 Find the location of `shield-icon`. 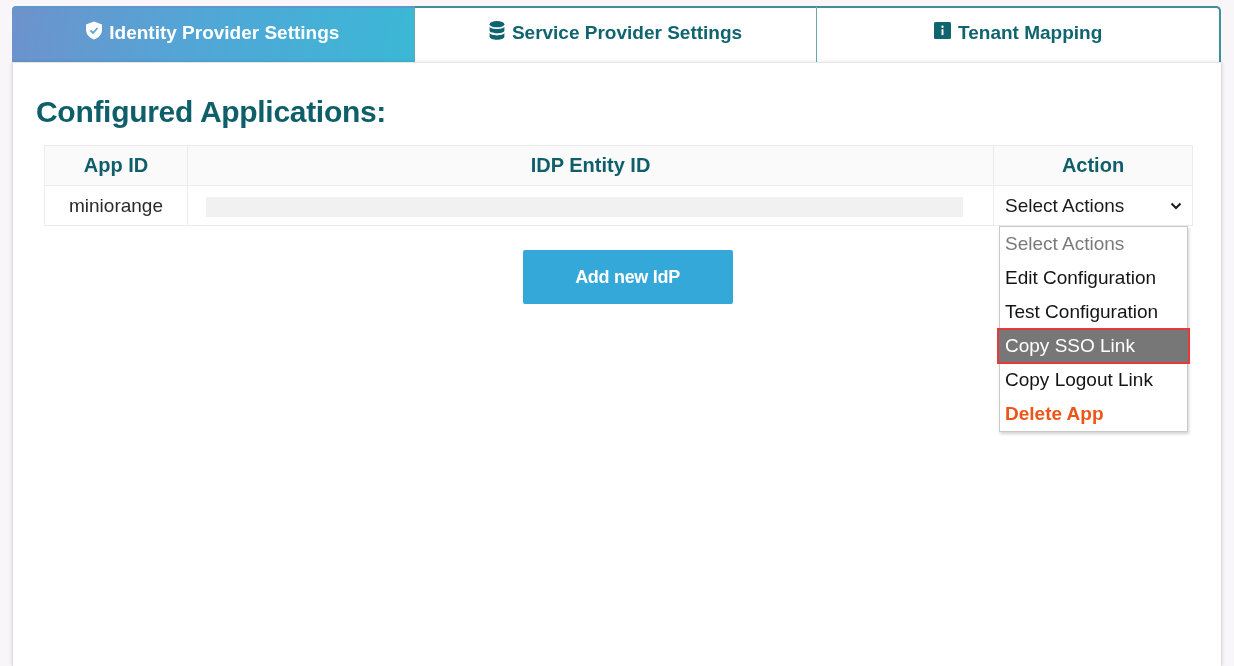

shield-icon is located at coordinates (94, 30).